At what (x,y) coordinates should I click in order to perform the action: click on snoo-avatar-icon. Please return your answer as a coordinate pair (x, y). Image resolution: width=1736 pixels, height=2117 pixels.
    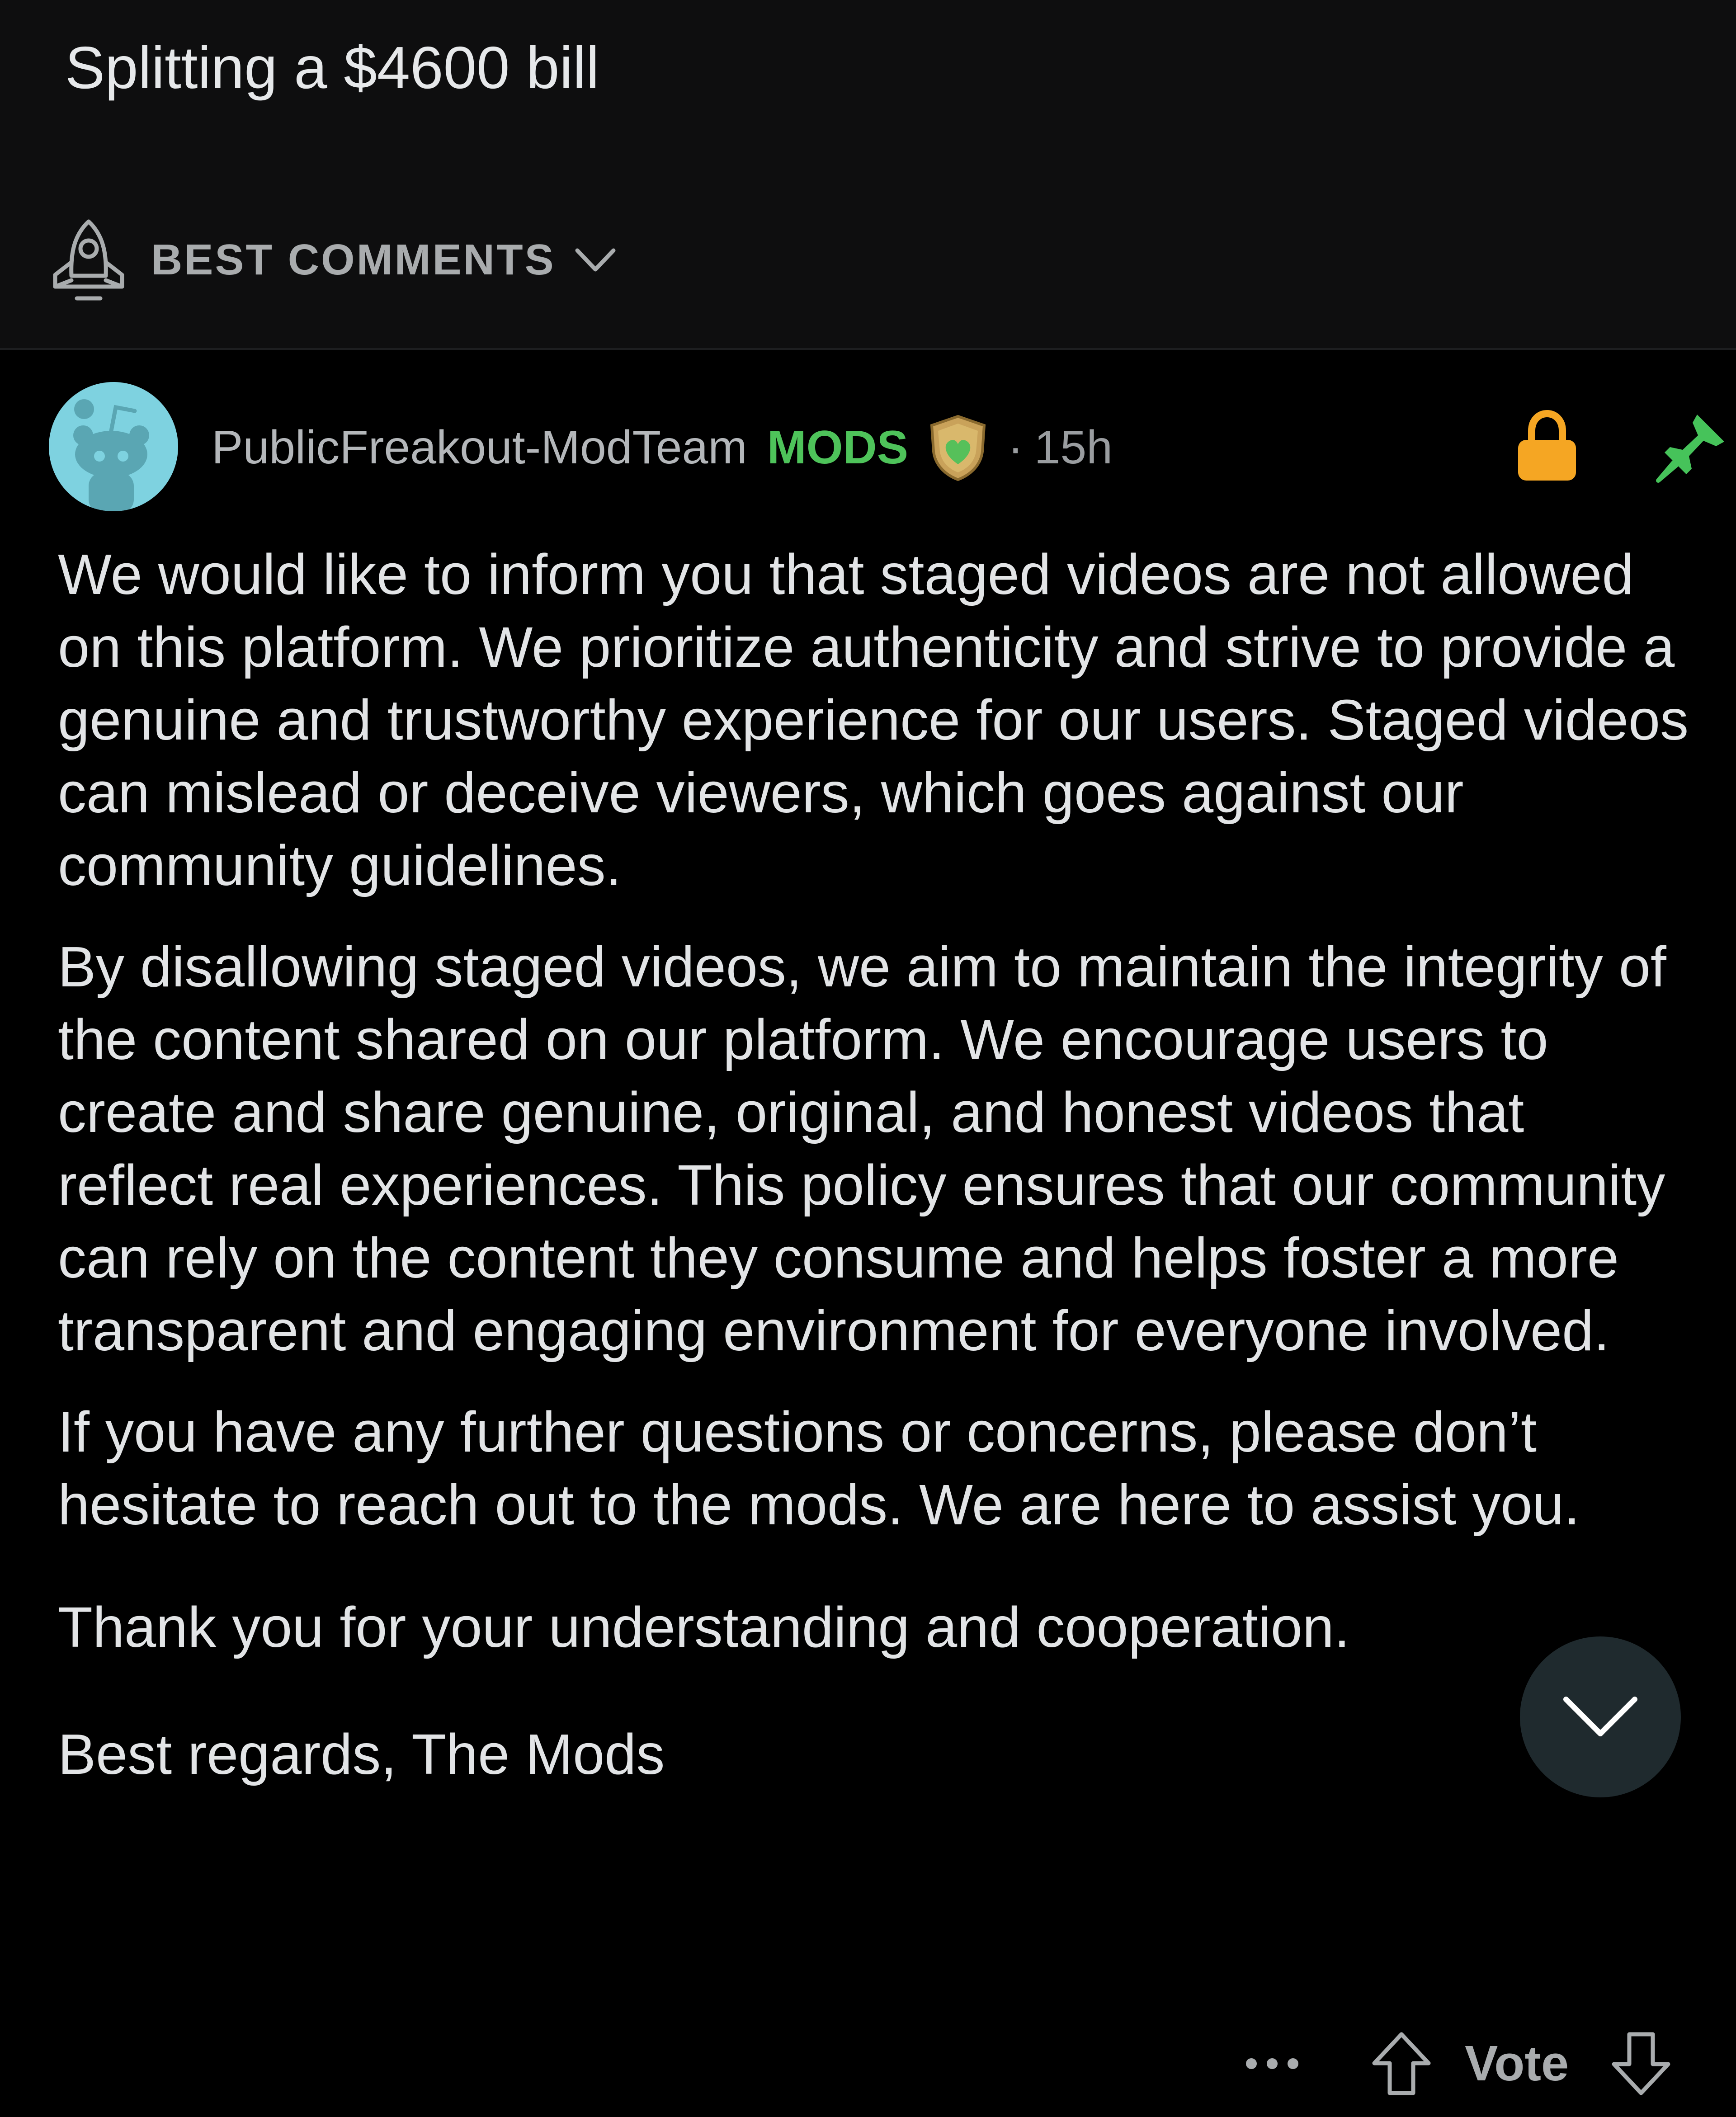
    Looking at the image, I should click on (111, 455).